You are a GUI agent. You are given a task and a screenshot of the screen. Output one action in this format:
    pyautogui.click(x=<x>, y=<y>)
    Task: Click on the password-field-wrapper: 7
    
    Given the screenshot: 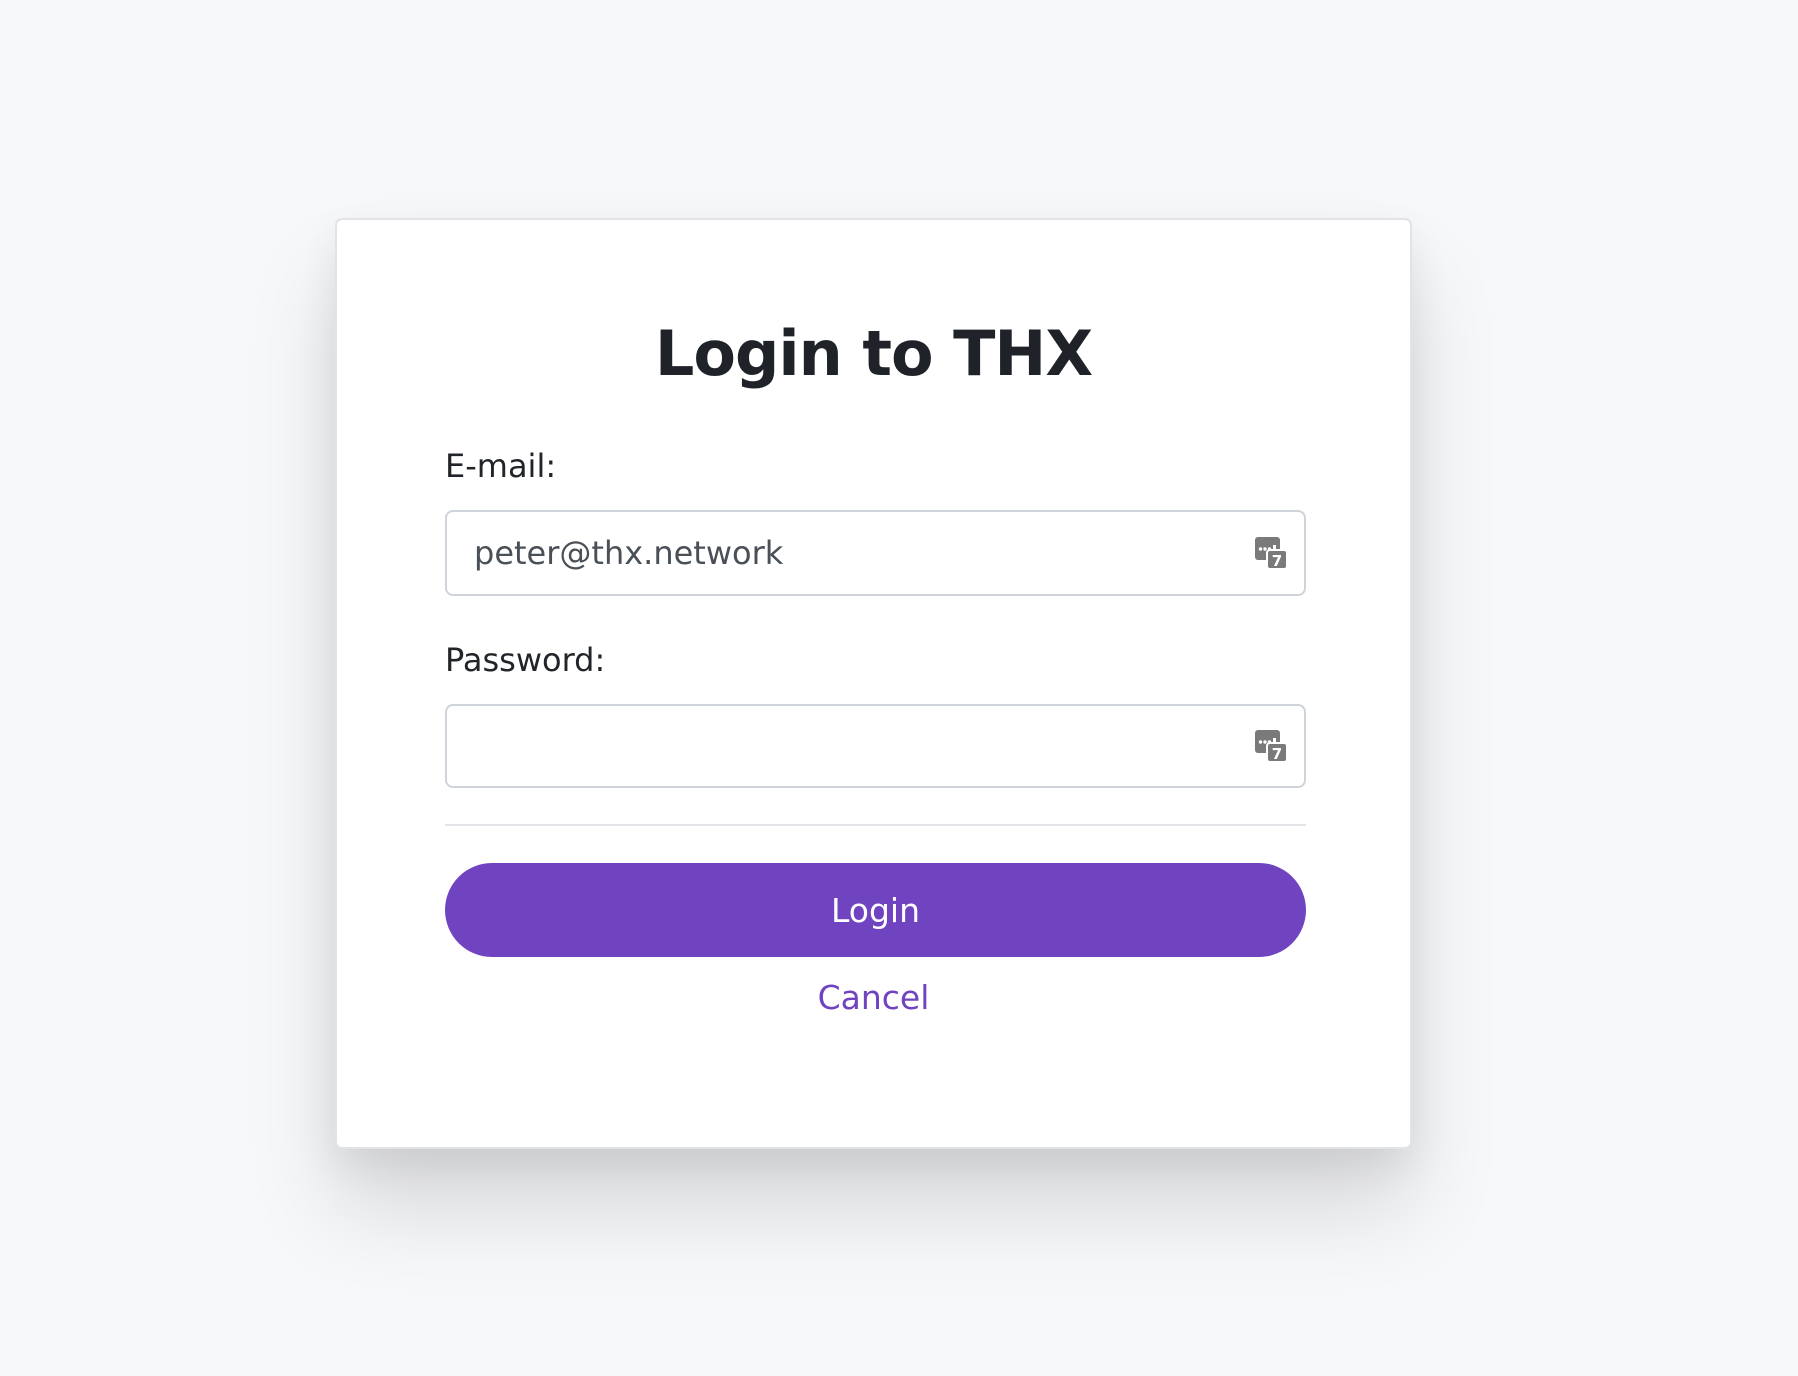 What is the action you would take?
    pyautogui.click(x=875, y=746)
    